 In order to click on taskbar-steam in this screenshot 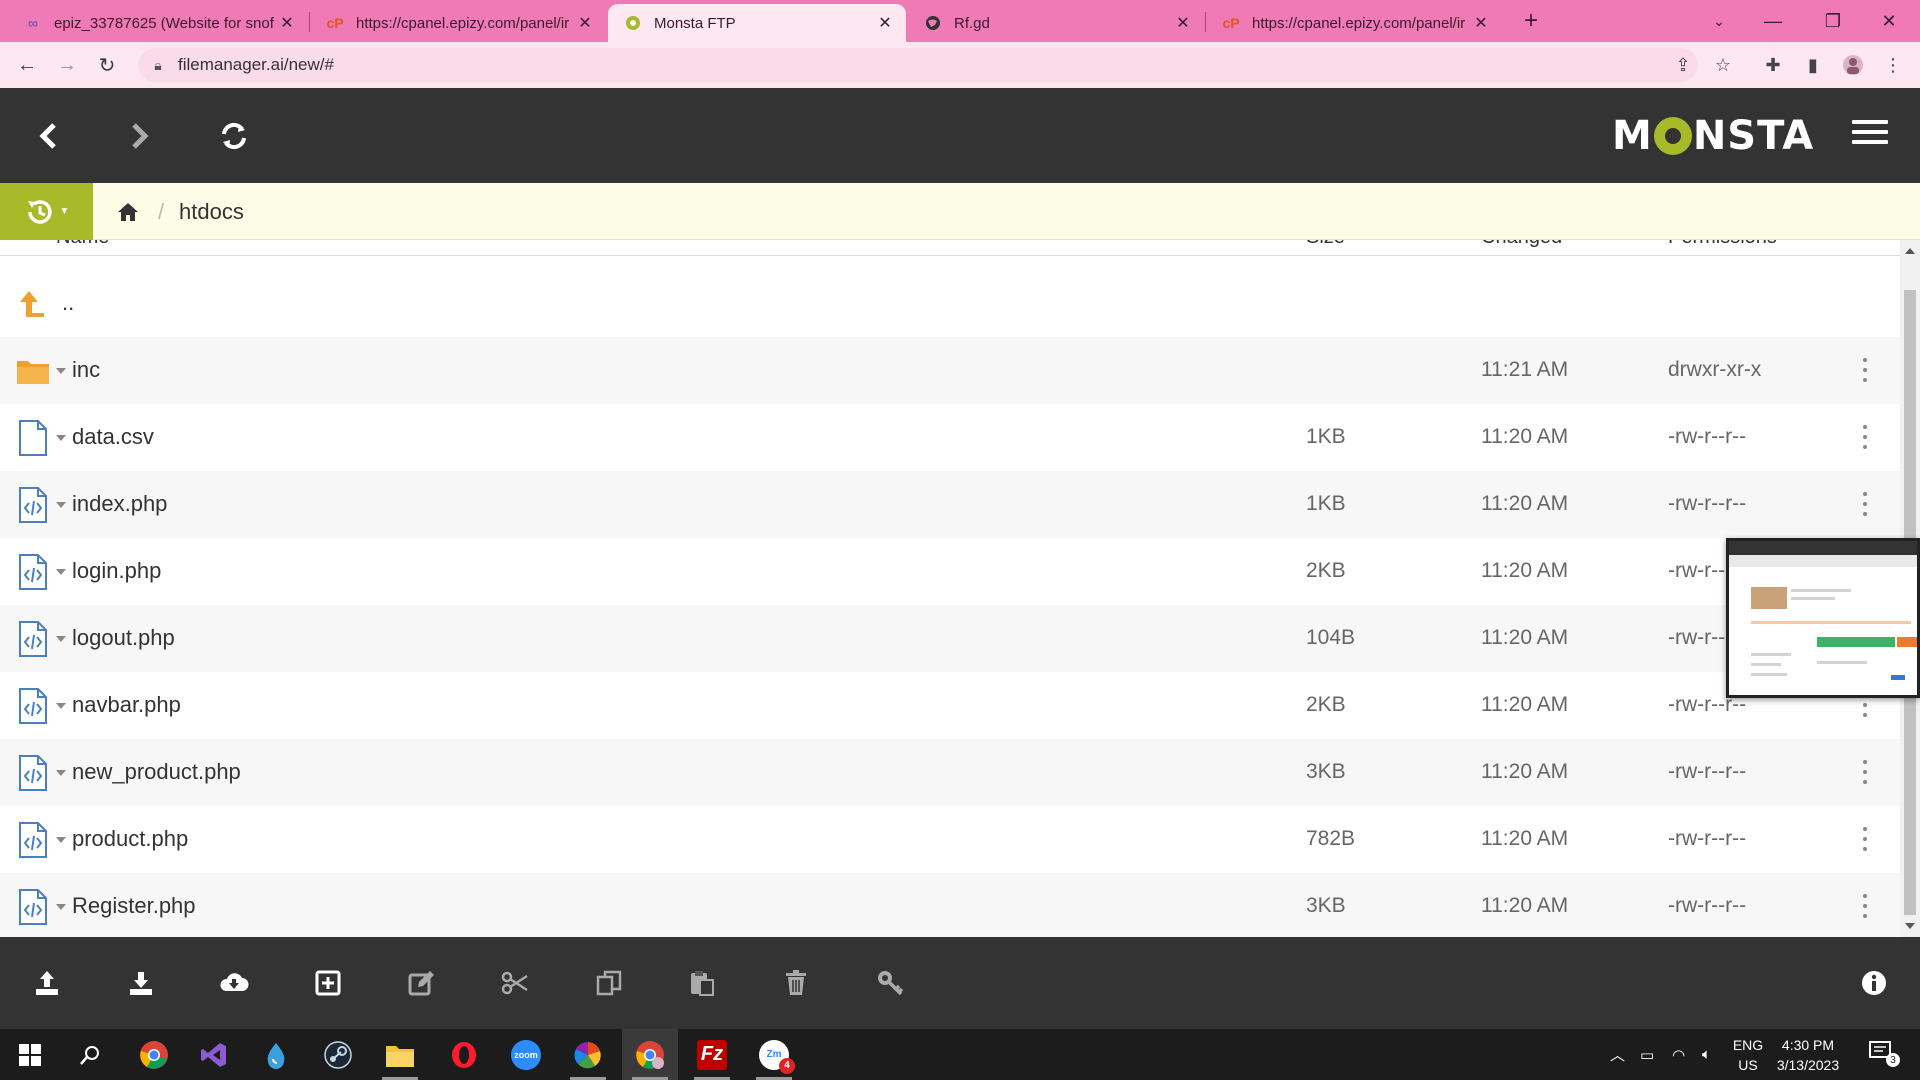, I will do `click(338, 1054)`.